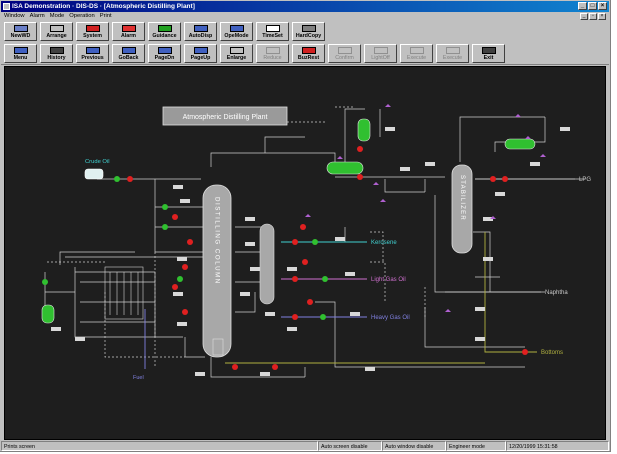 The image size is (617, 454). Describe the element at coordinates (56, 53) in the screenshot. I see `tb2-history-button: History` at that location.